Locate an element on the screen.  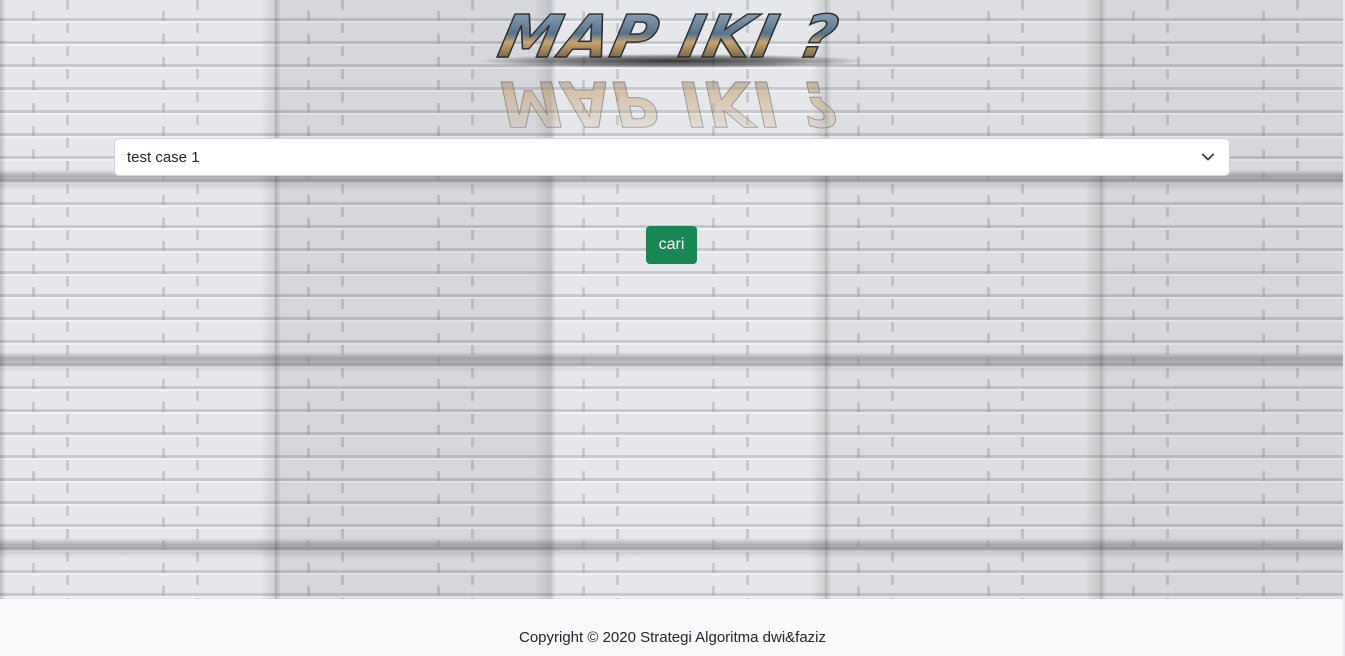
site-logo: MAP IKI ? MAP IKI ? is located at coordinates (675, 71).